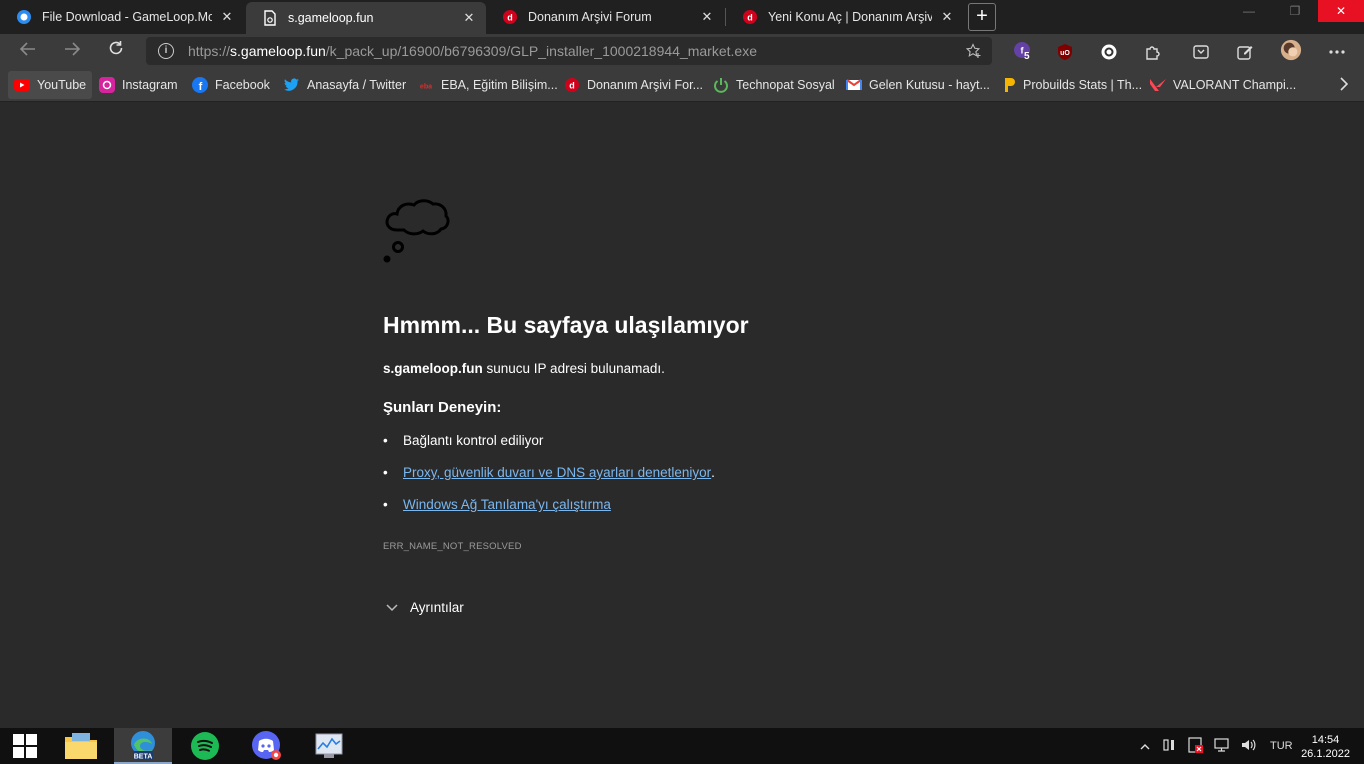 This screenshot has width=1364, height=764. Describe the element at coordinates (416, 231) in the screenshot. I see `thought-cloud-icon` at that location.